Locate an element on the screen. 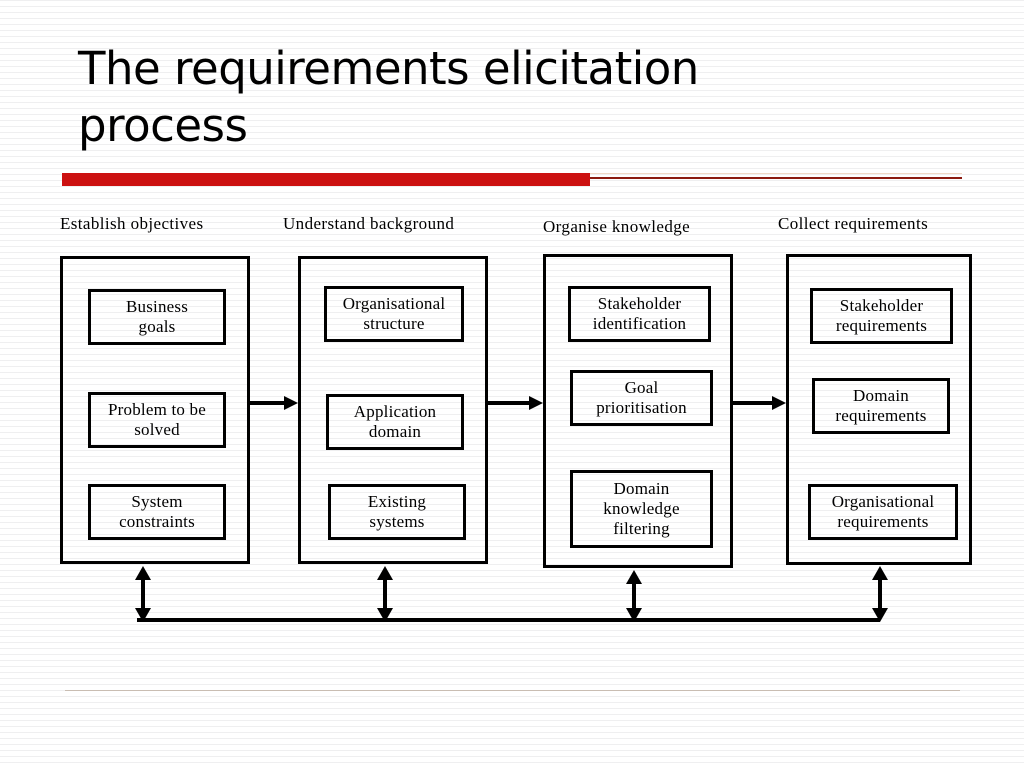  item-business-goals-label: Business goals is located at coordinates (157, 316).